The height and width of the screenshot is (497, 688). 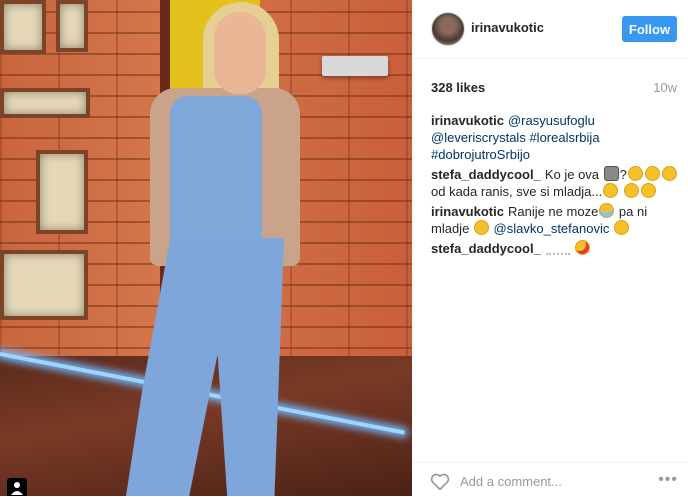 What do you see at coordinates (17, 487) in the screenshot?
I see `user-tag-icon` at bounding box center [17, 487].